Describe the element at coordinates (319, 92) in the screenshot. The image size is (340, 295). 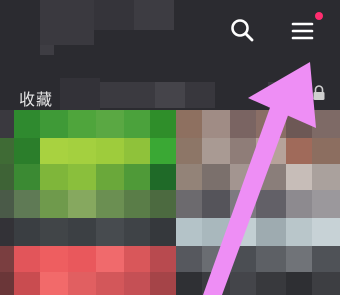
I see `lock-icon` at that location.